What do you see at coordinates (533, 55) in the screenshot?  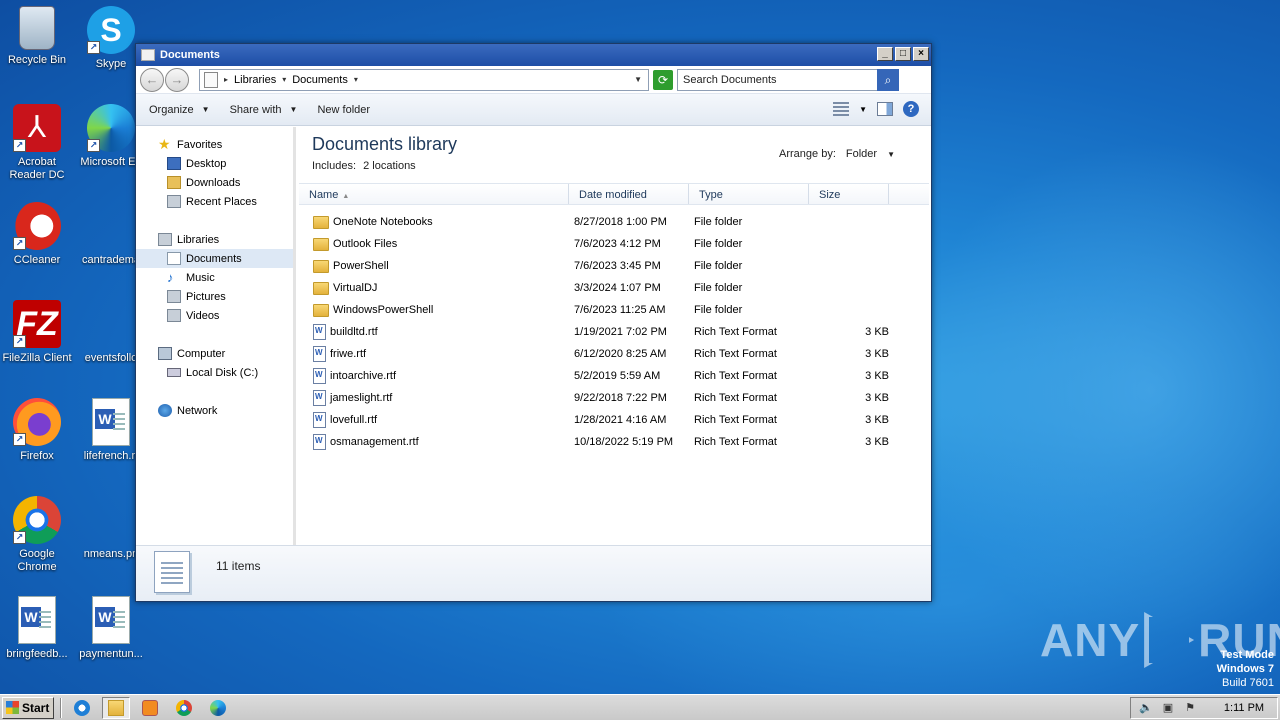 I see `title-bar: Documents _ □ ×` at bounding box center [533, 55].